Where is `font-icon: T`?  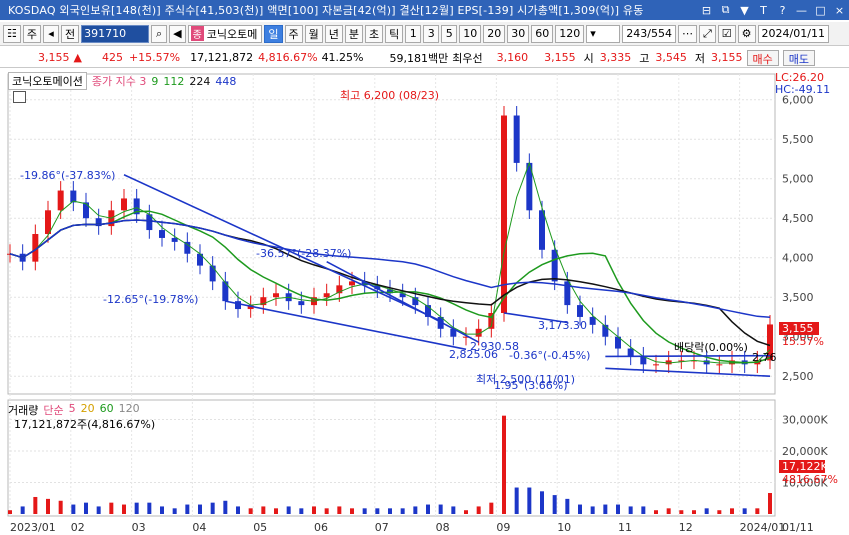
font-icon: T is located at coordinates (763, 10).